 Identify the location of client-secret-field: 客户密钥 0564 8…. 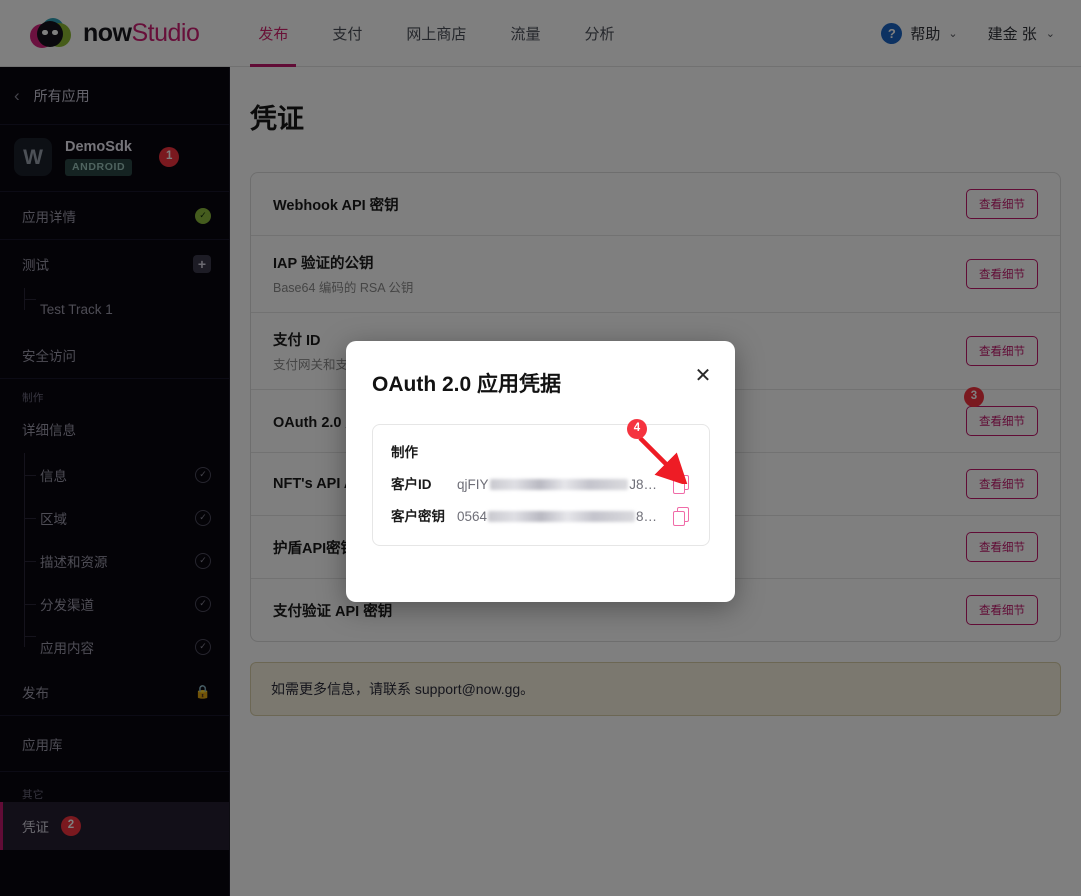
(541, 517).